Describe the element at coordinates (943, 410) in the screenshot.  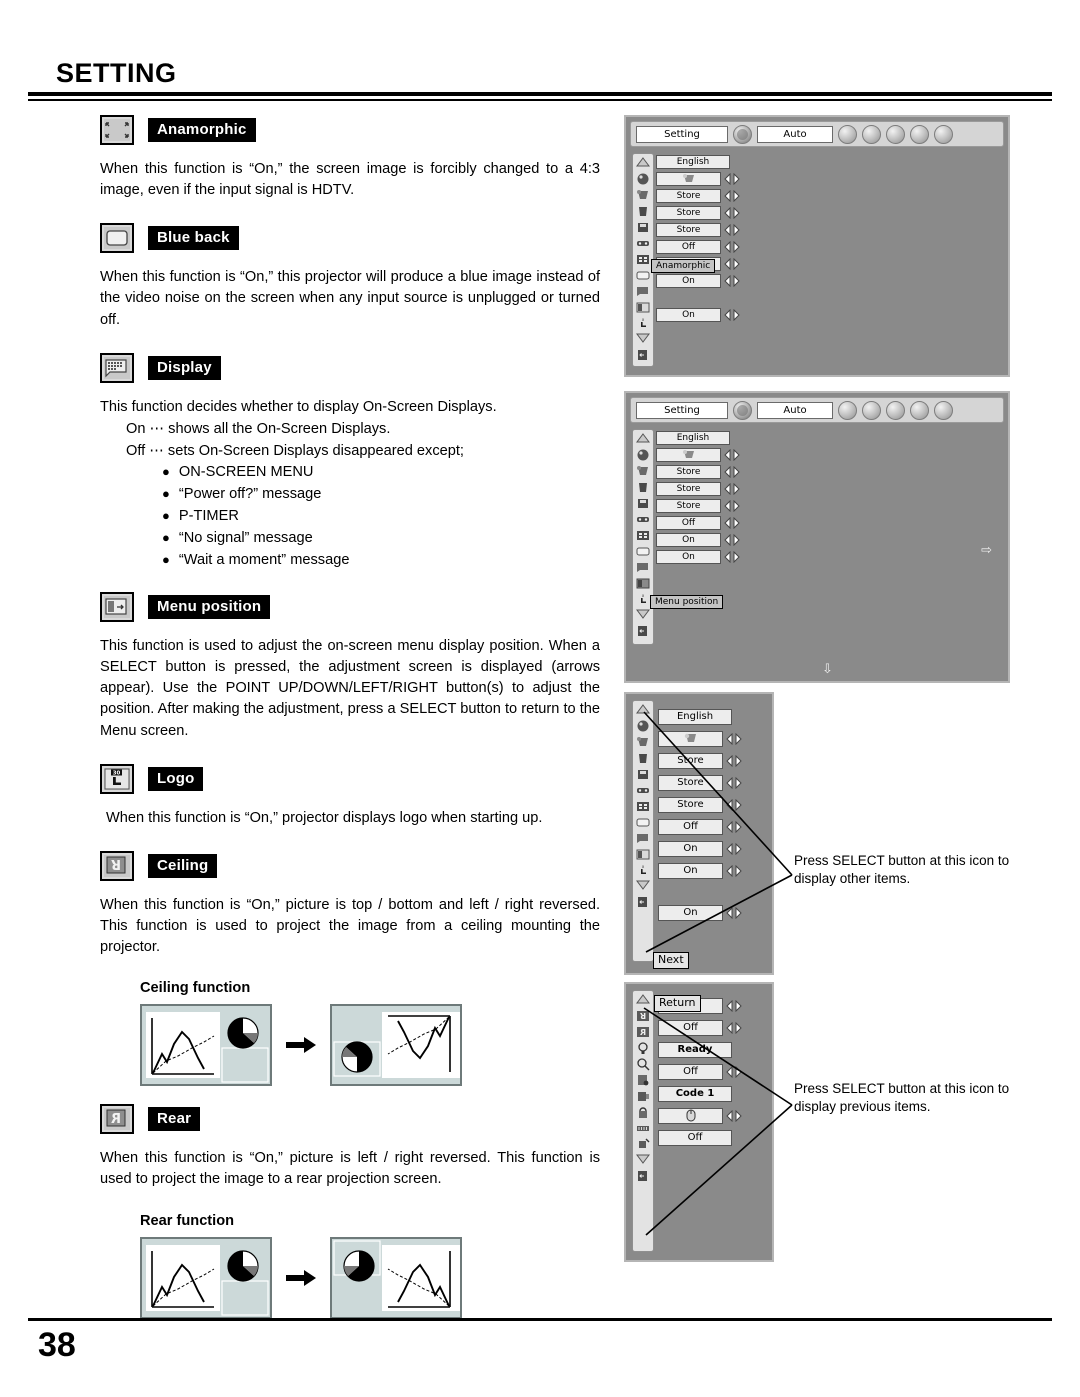
I see `setting-gear-icon` at that location.